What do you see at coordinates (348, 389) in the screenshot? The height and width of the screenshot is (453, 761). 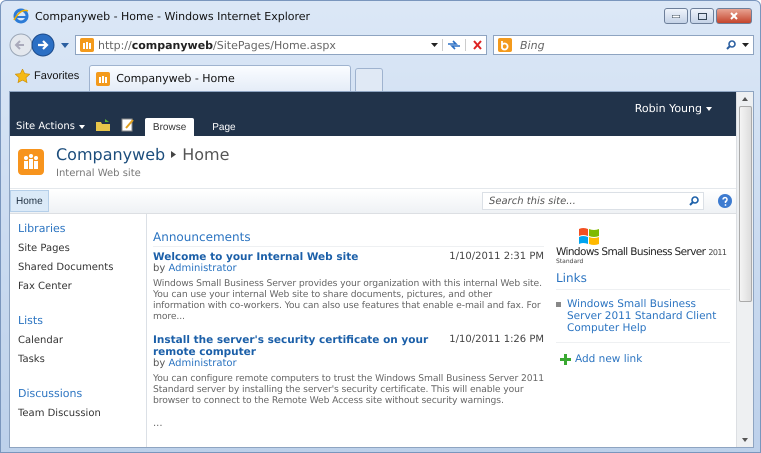 I see `announcement-body: You can configure remote computers to trust the Windows Small Business Server 2011 Standard server by installing the server's security certificate. This will enable your browser to connect to the Remote Web Access site without security warnings.` at bounding box center [348, 389].